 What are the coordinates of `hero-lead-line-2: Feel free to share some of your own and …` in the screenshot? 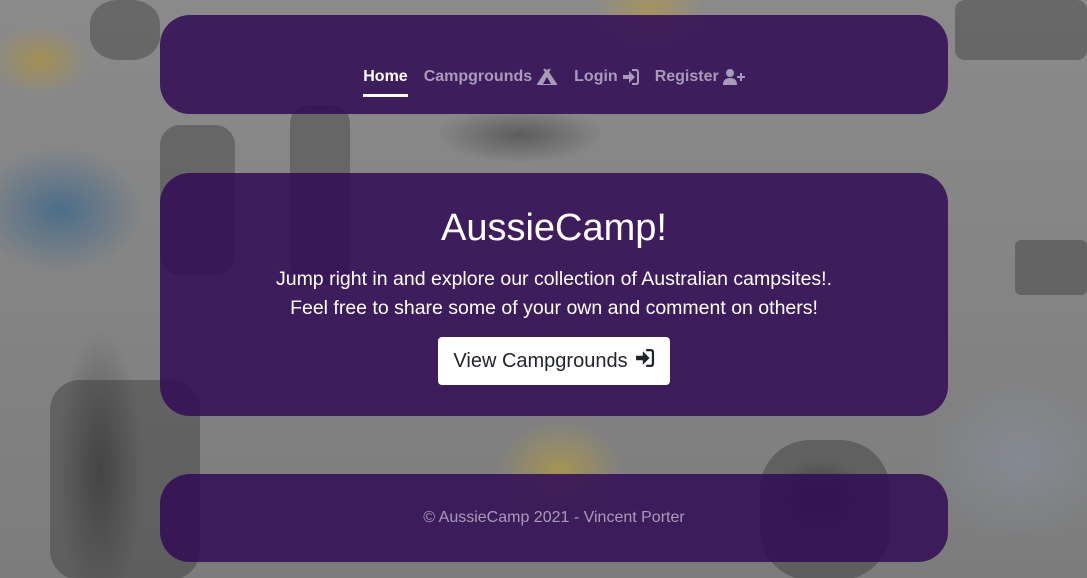 It's located at (554, 308).